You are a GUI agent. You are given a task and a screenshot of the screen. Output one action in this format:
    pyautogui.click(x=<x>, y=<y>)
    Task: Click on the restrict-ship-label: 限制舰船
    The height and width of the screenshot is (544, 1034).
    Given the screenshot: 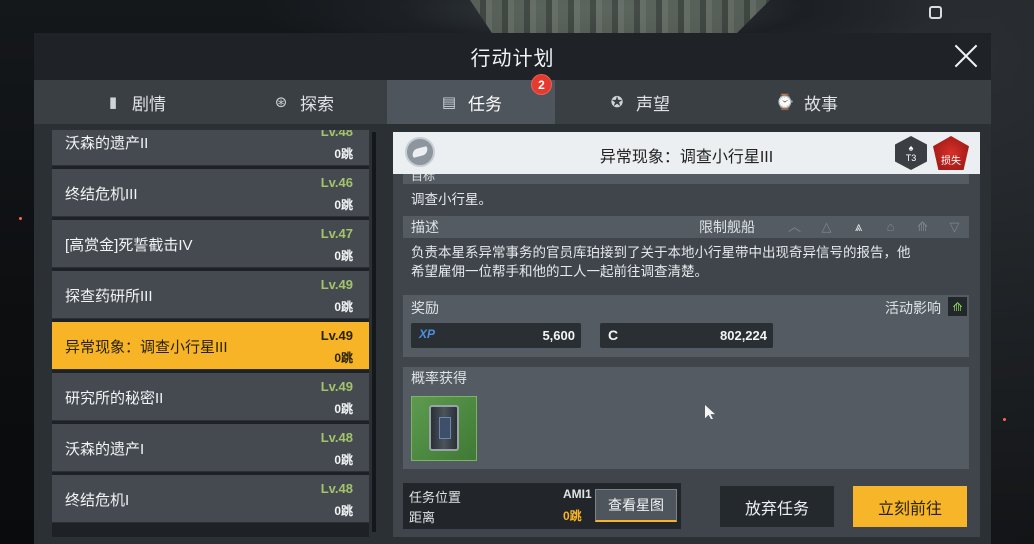 What is the action you would take?
    pyautogui.click(x=727, y=227)
    